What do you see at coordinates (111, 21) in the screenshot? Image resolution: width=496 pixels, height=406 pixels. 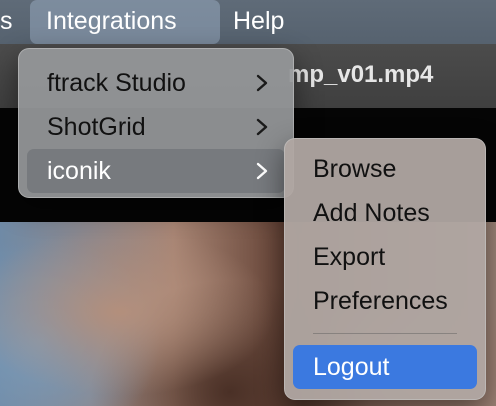 I see `menu-integrations-label: Integrations` at bounding box center [111, 21].